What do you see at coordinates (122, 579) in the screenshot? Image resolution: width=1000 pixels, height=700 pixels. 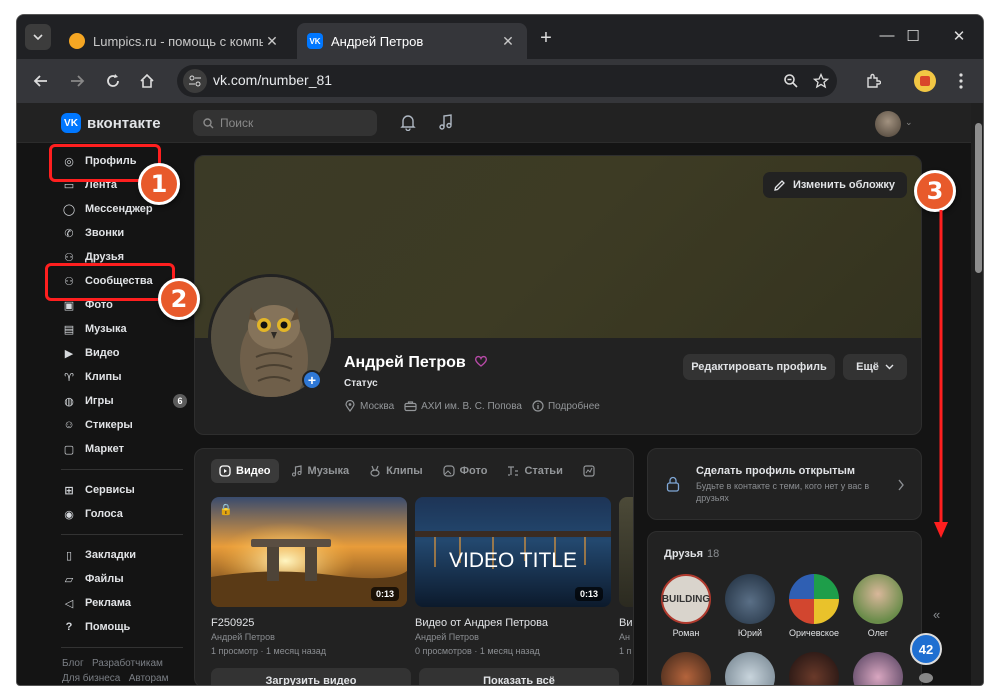 I see `sidebar-item: ▱ Файлы` at bounding box center [122, 579].